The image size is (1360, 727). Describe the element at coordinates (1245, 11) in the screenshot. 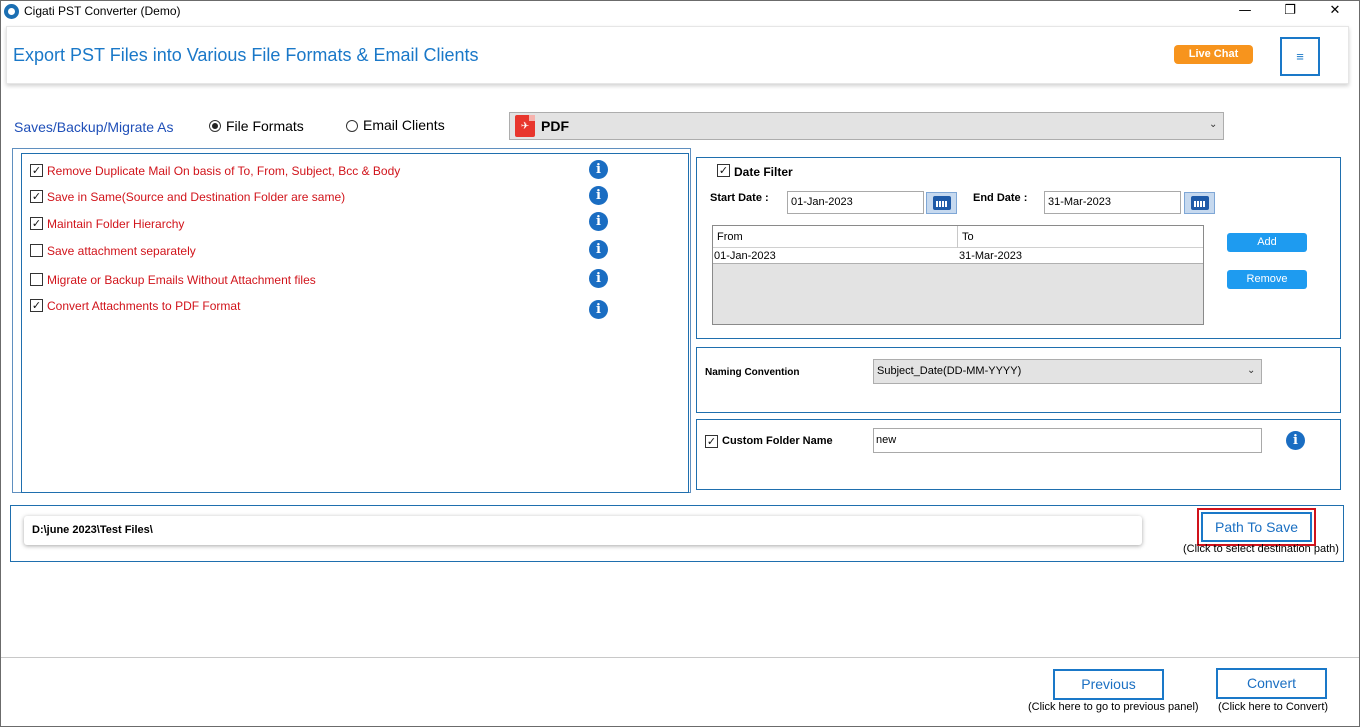

I see `minimize-button: —` at that location.